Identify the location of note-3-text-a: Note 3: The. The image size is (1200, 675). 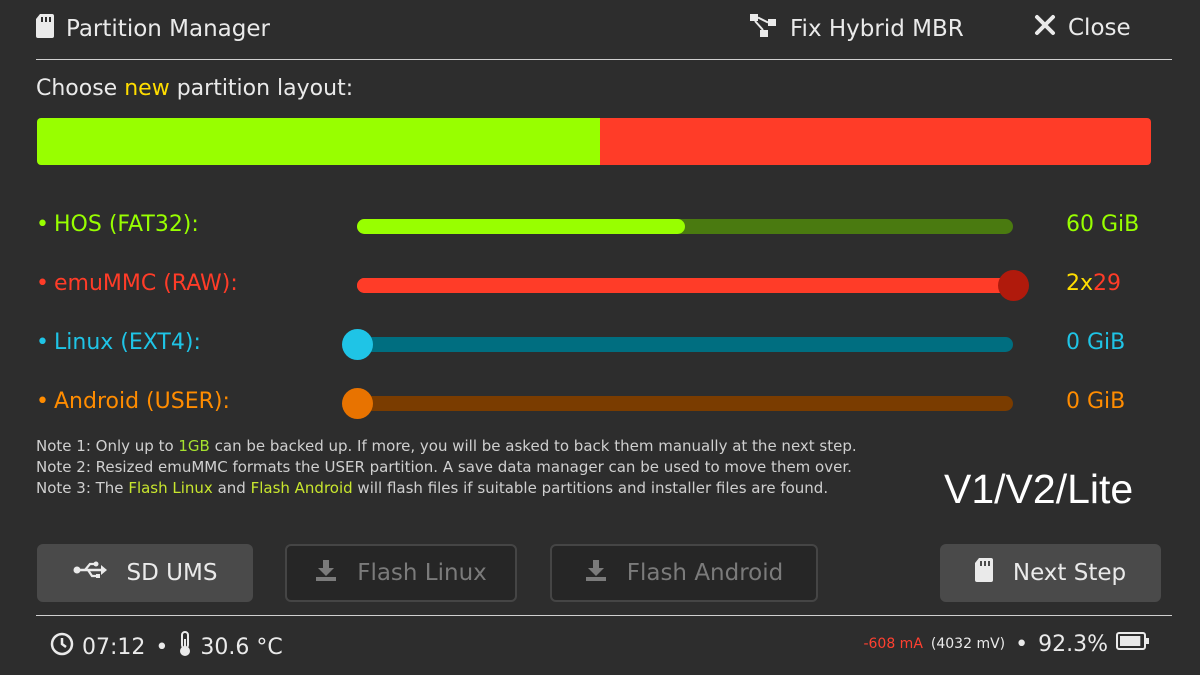
(82, 488).